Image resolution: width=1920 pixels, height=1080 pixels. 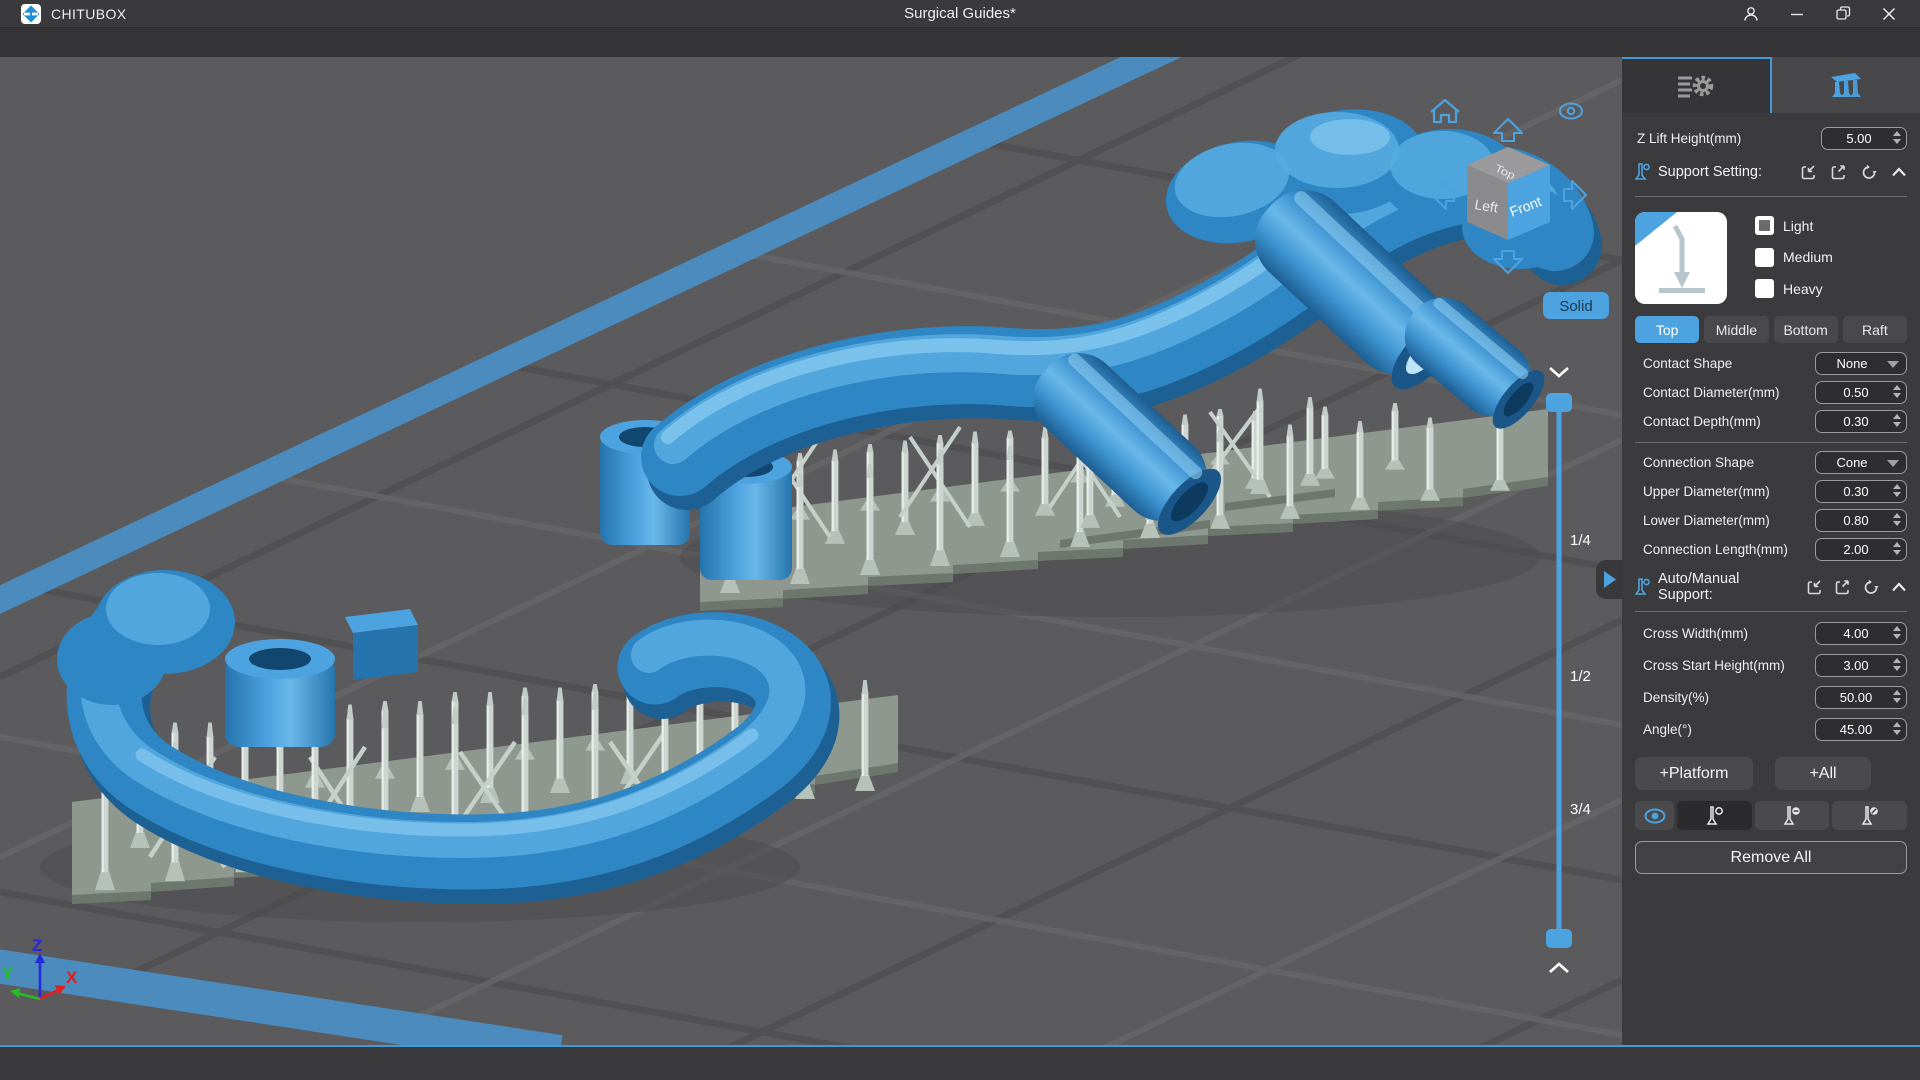 I want to click on add-support-mode-button, so click(x=1714, y=815).